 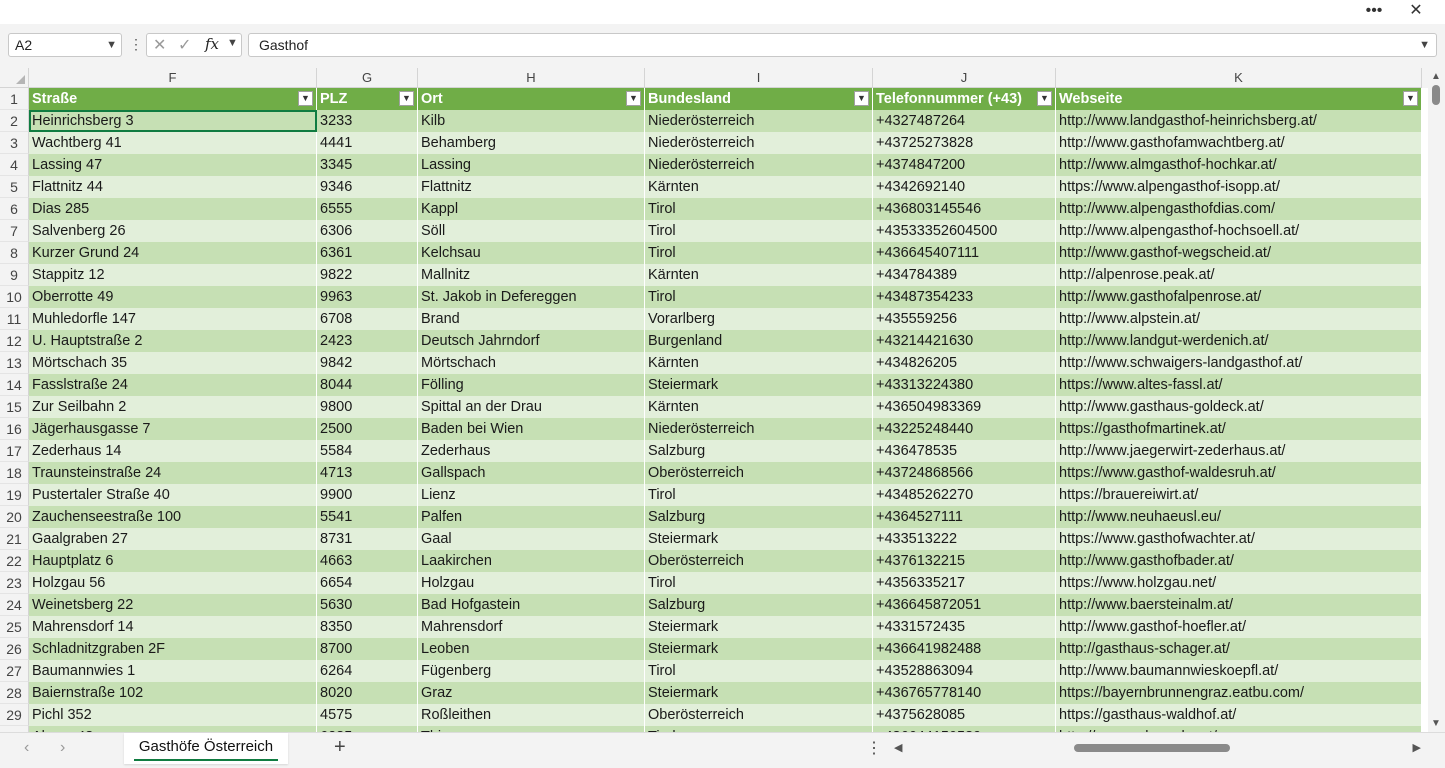 I want to click on row-header: 12, so click(x=14, y=341).